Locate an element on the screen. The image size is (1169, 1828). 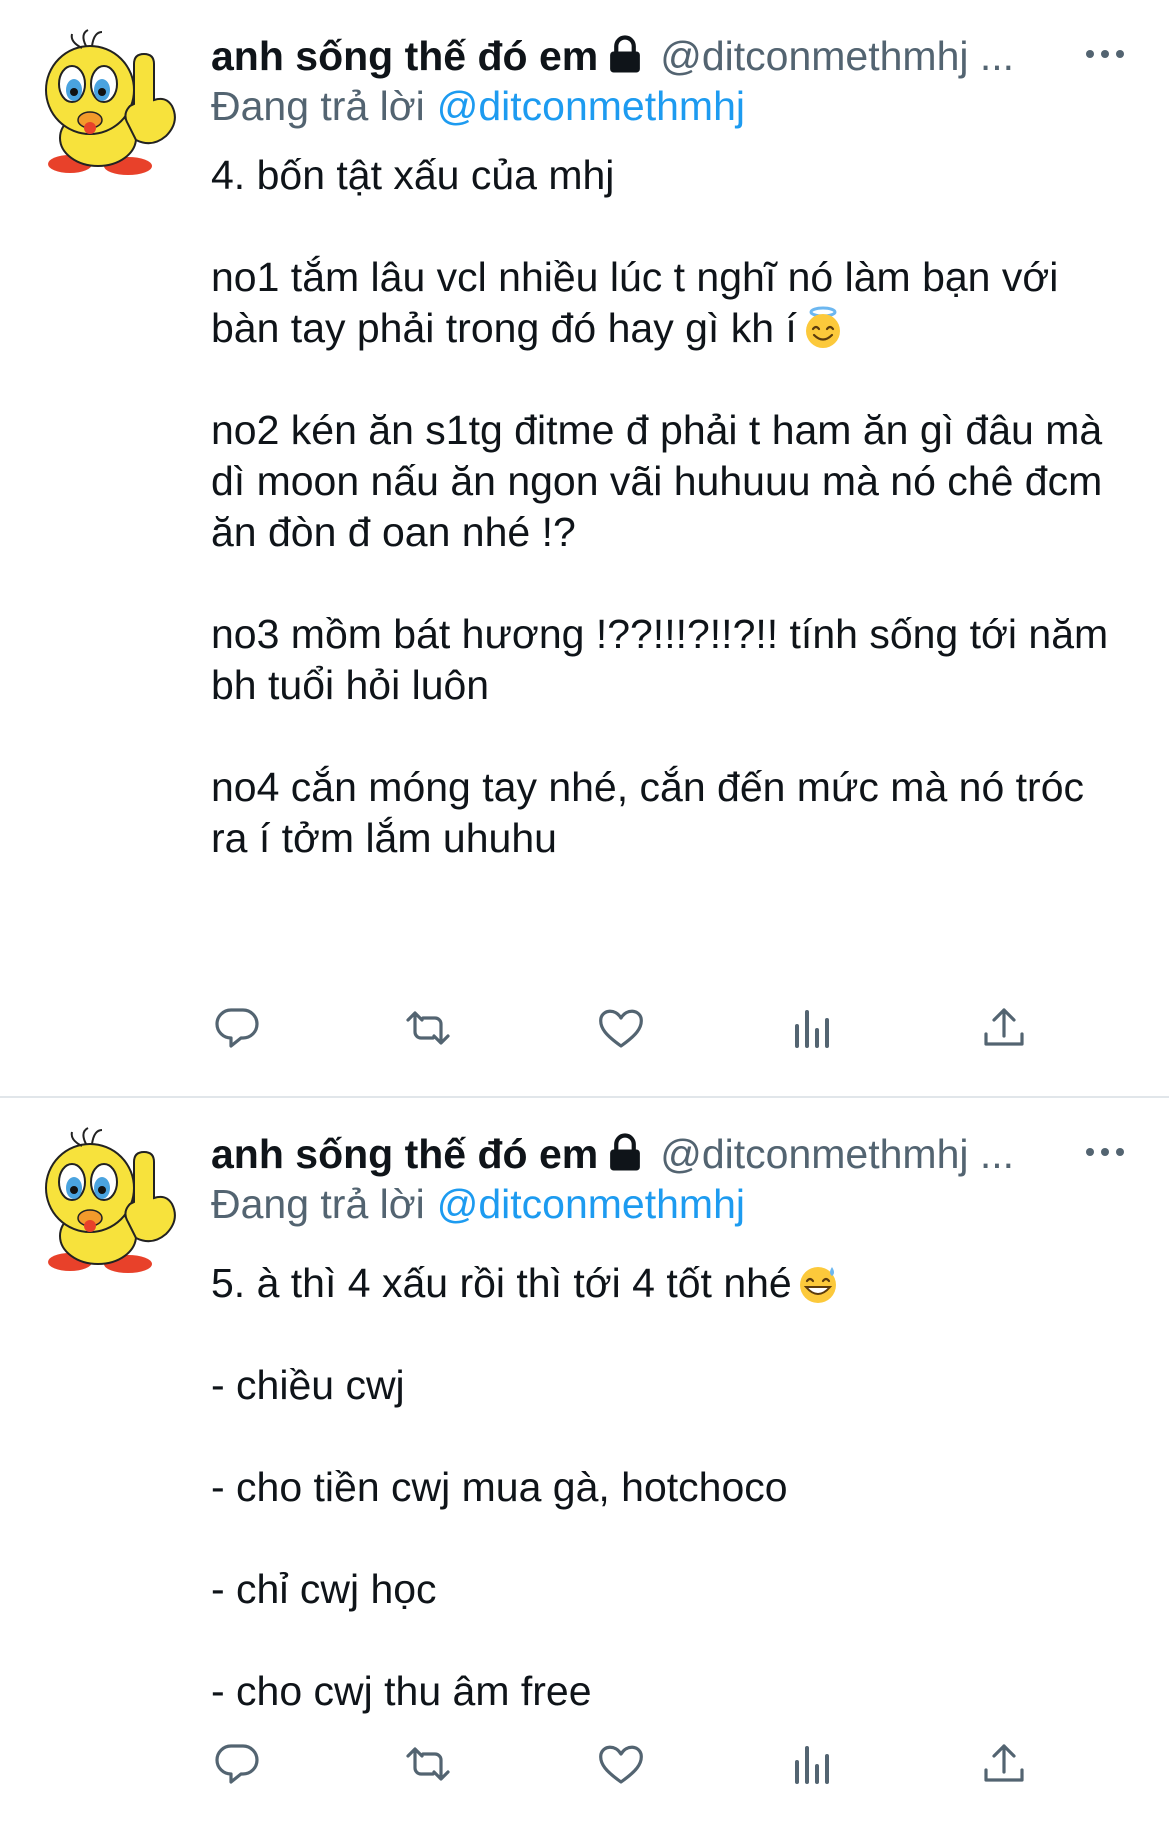
grinning-face-with-sweat-icon is located at coordinates (818, 1283).